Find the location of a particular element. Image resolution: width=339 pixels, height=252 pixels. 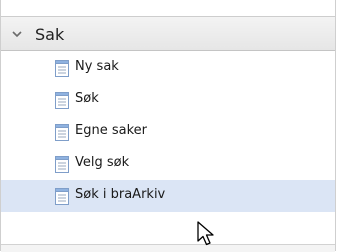

section-title: Sak is located at coordinates (50, 34).